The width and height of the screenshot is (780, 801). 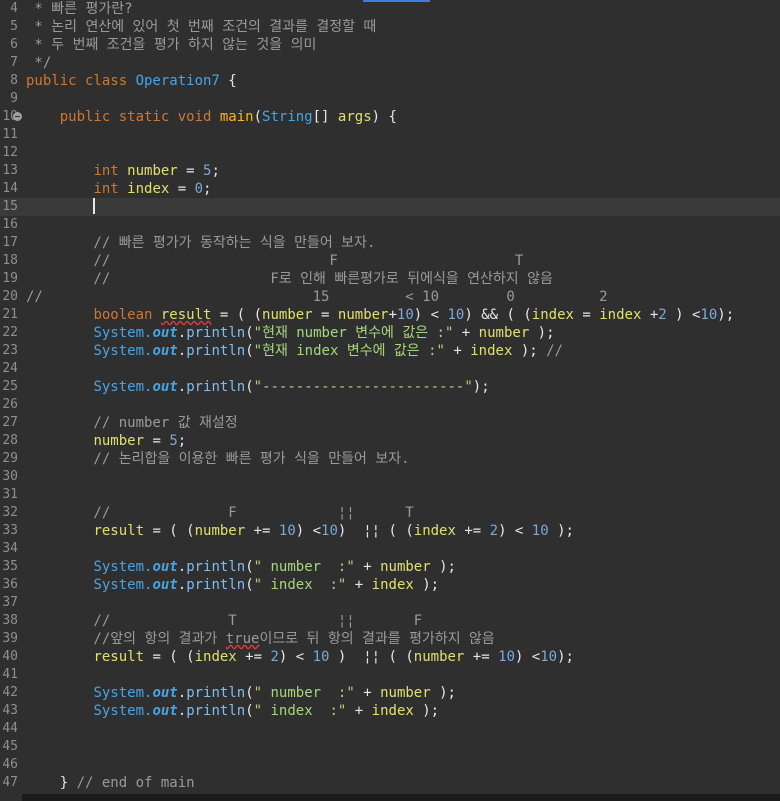 I want to click on line-number: 40, so click(x=10, y=656).